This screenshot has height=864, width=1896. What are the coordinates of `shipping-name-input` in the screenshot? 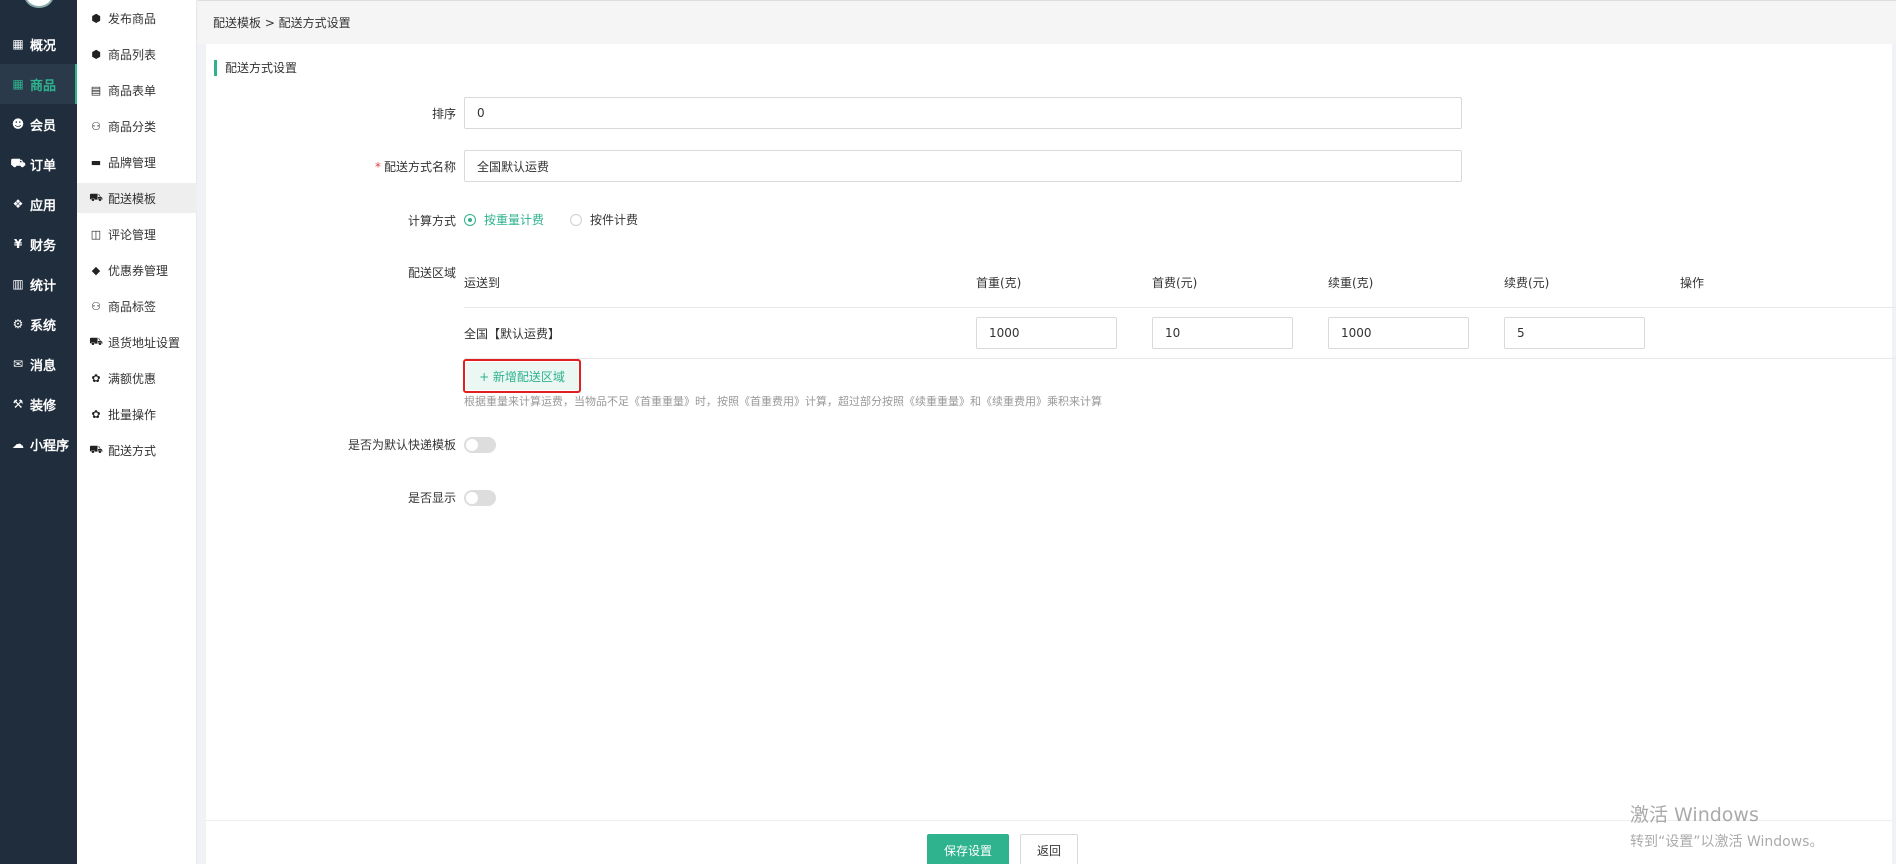 It's located at (963, 166).